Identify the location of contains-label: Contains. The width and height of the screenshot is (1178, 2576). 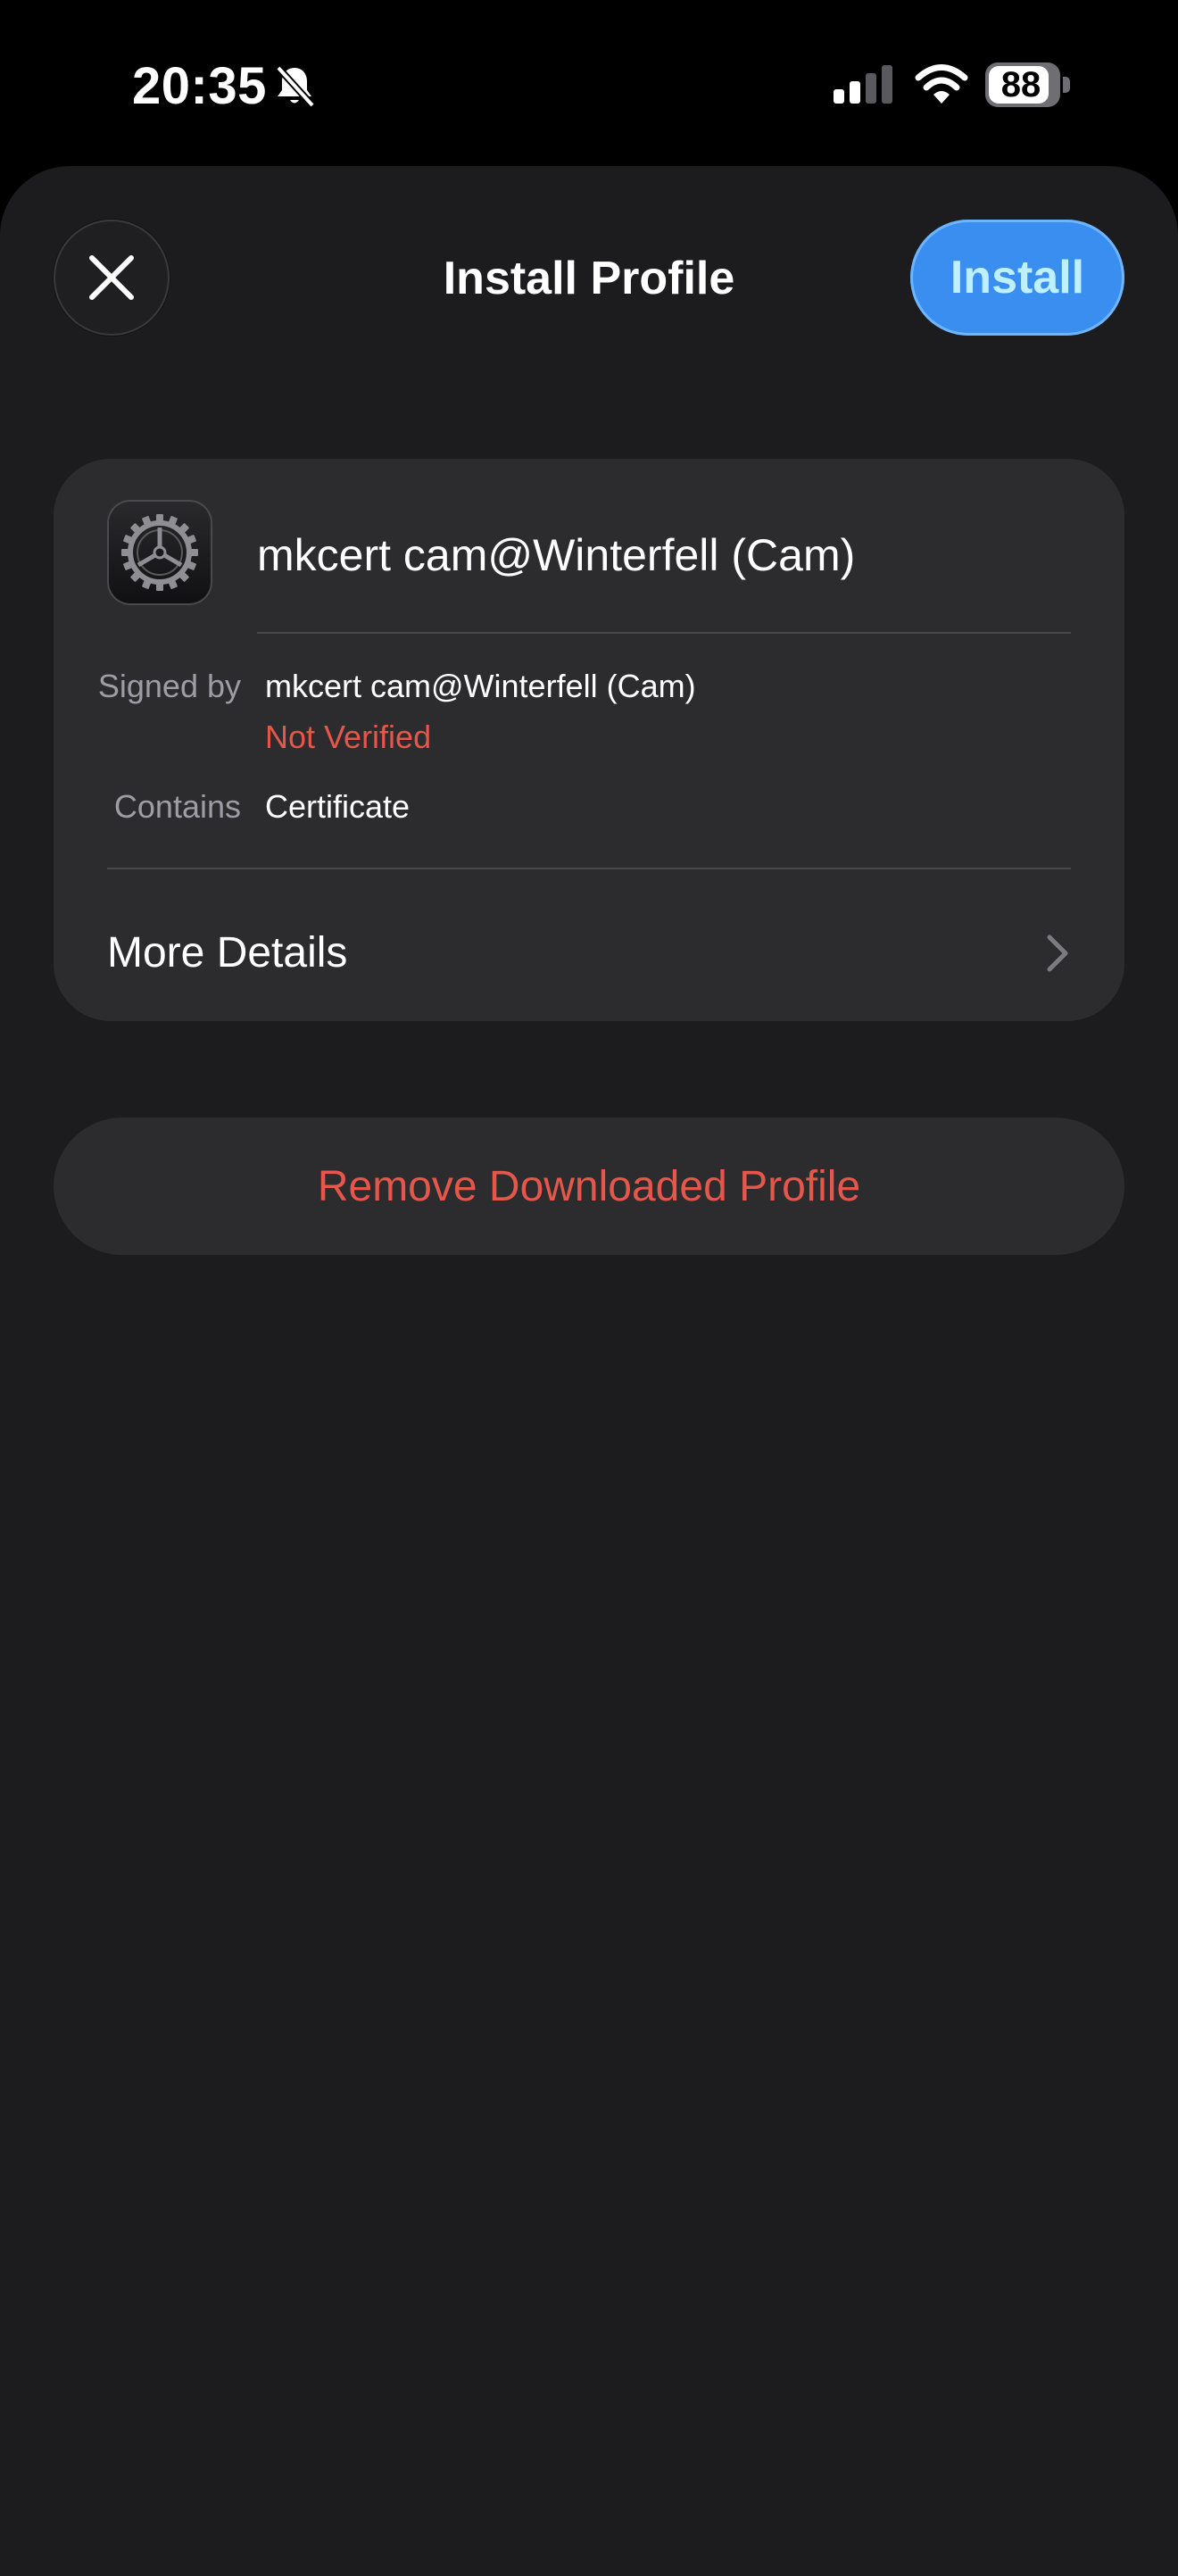
(177, 806).